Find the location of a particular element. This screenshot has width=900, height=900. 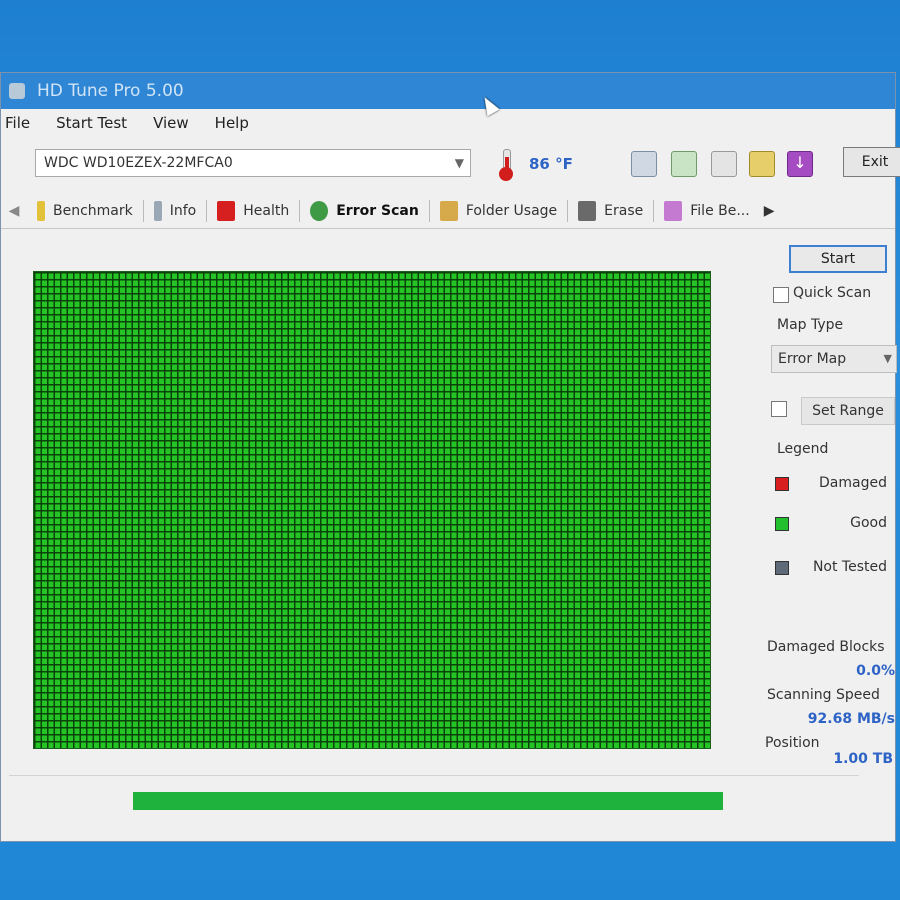

options-icon is located at coordinates (724, 164).